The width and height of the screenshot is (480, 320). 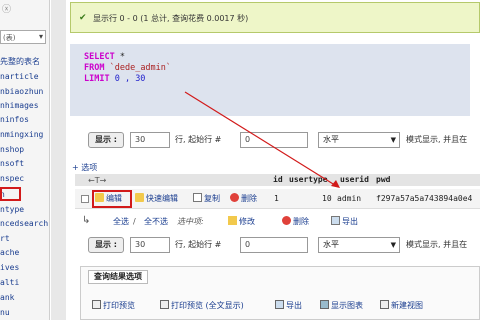 What do you see at coordinates (359, 245) in the screenshot?
I see `direction-select-bottom: 水平 ▼` at bounding box center [359, 245].